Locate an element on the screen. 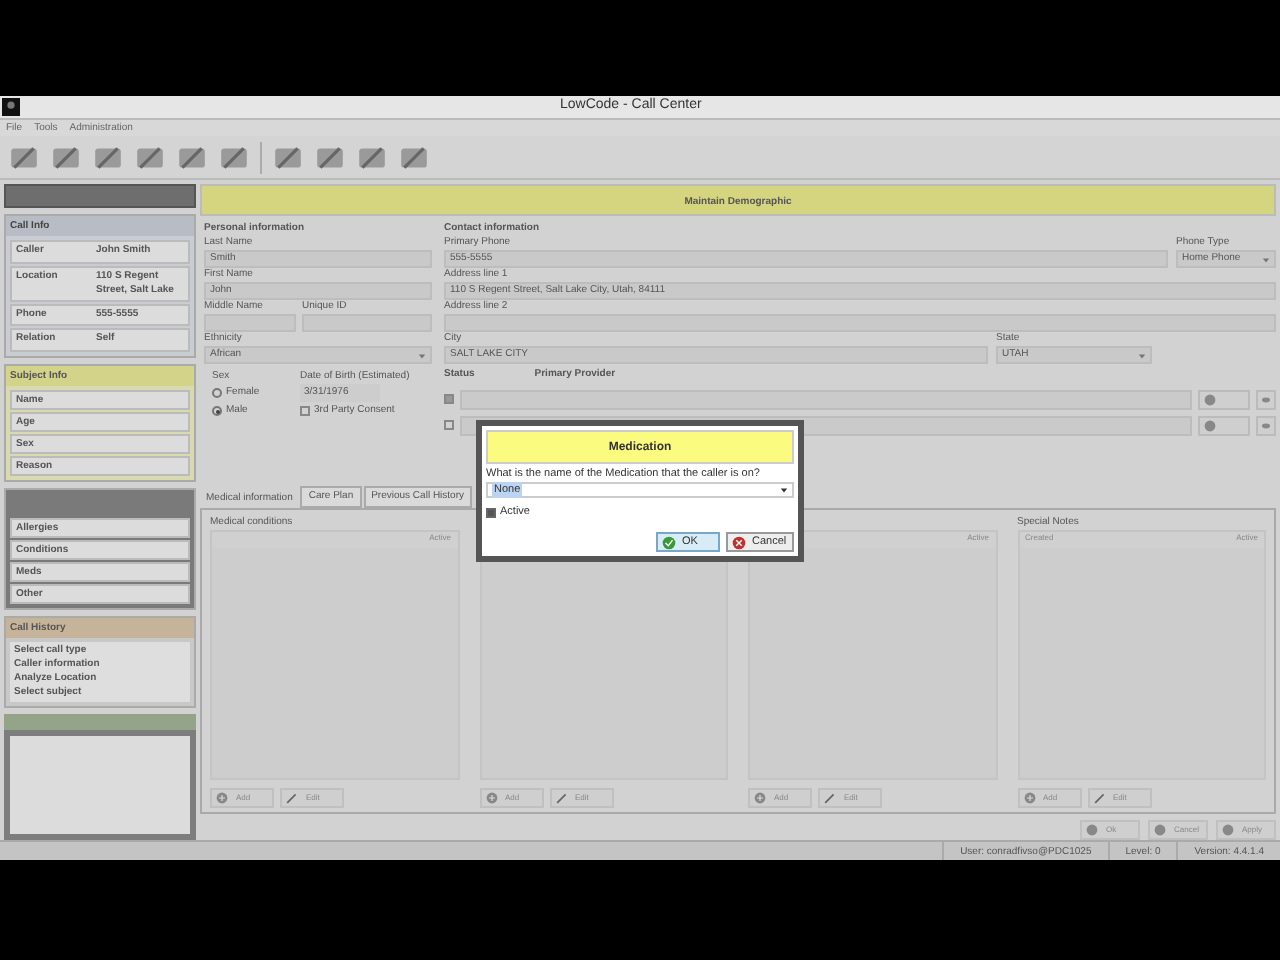 This screenshot has width=1280, height=960. app-icon is located at coordinates (11, 107).